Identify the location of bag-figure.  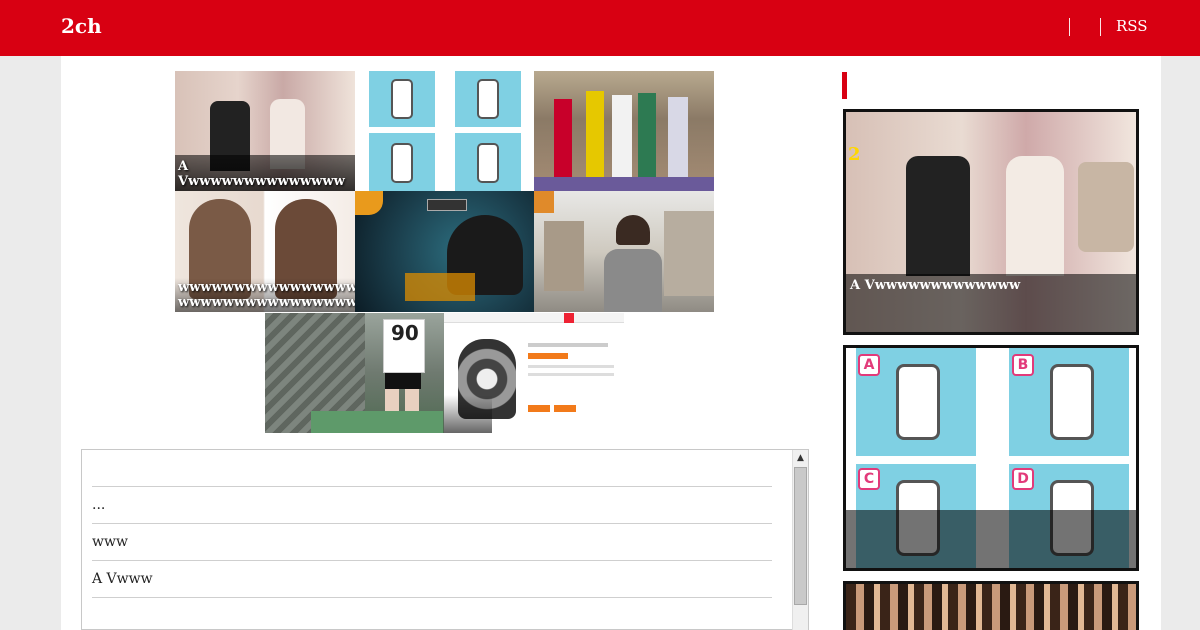
(1106, 207).